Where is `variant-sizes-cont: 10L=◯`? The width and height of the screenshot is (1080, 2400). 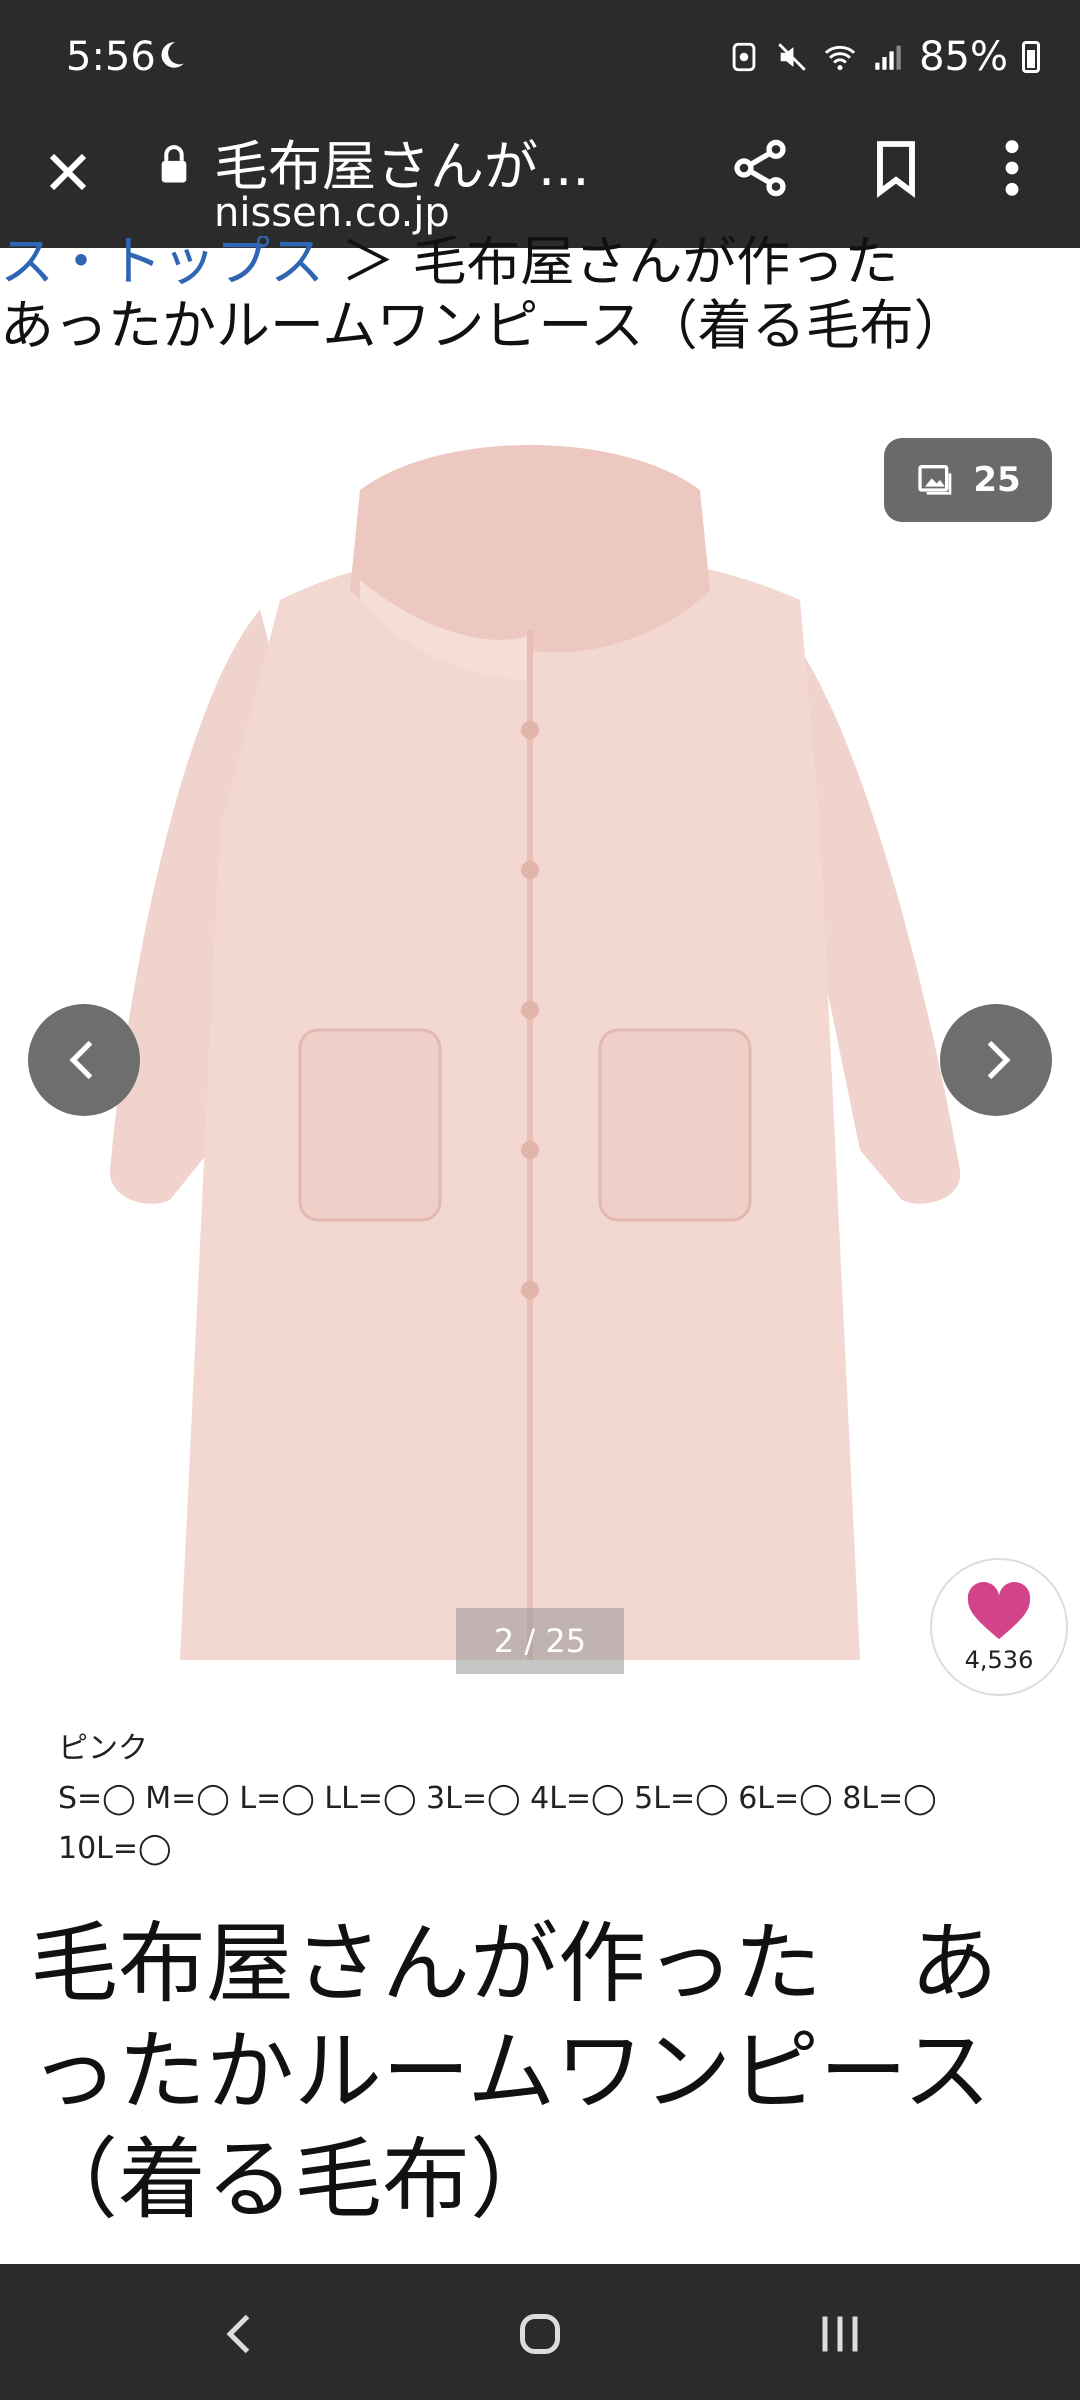
variant-sizes-cont: 10L=◯ is located at coordinates (115, 1848).